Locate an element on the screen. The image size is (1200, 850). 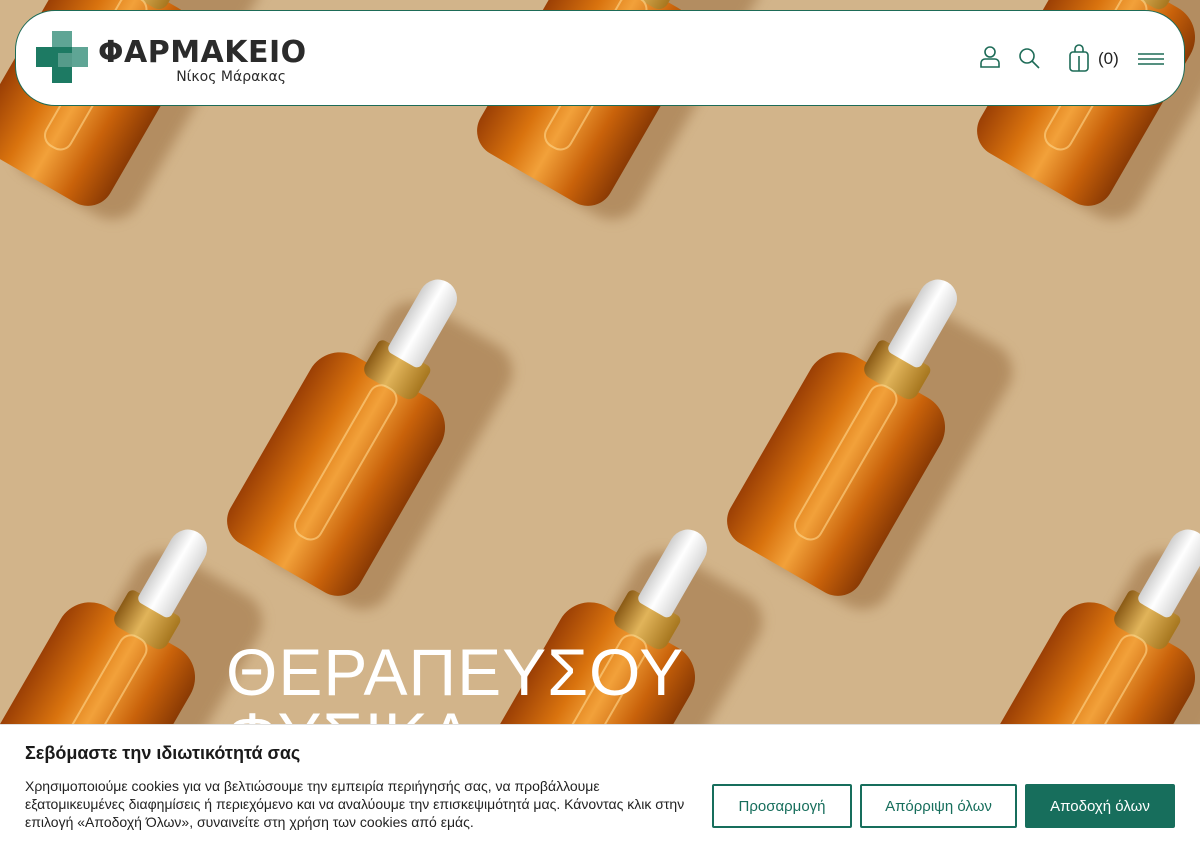
site-logo: ΦΑΡΜΑΚΕΙΟ Νίκος Μάρακας is located at coordinates (171, 59).